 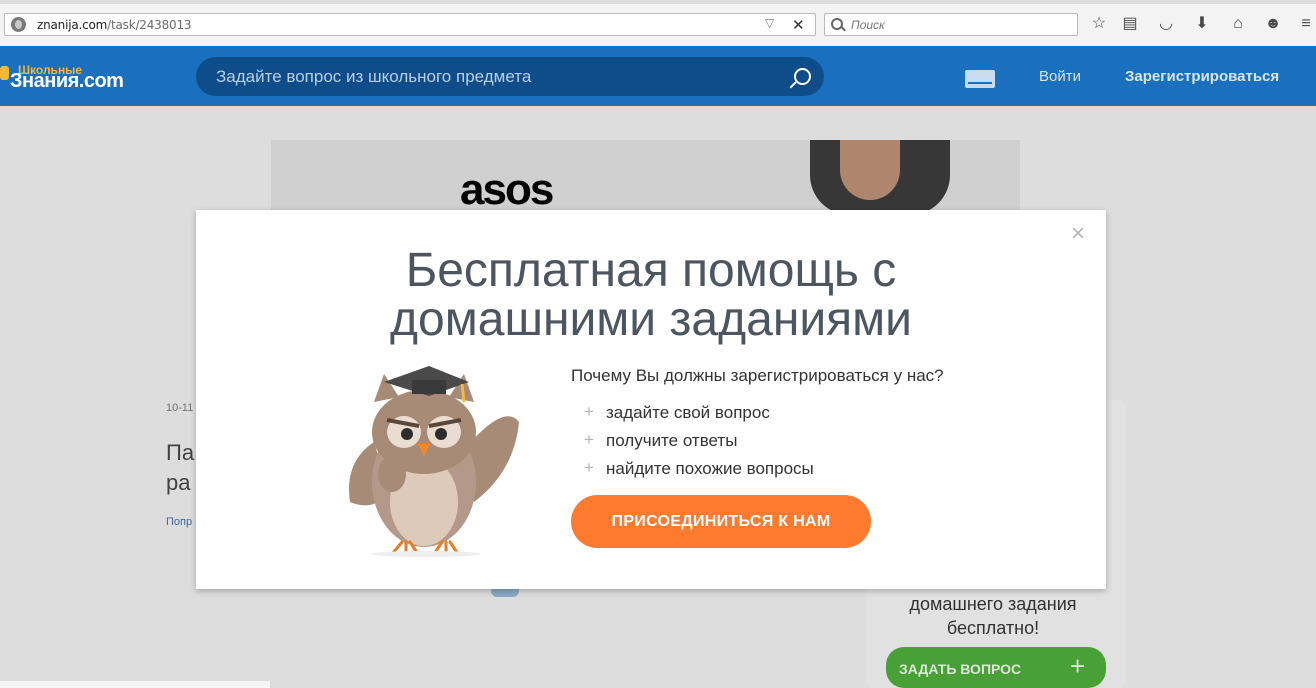 I want to click on benefit-text: получите ответы, so click(x=672, y=440).